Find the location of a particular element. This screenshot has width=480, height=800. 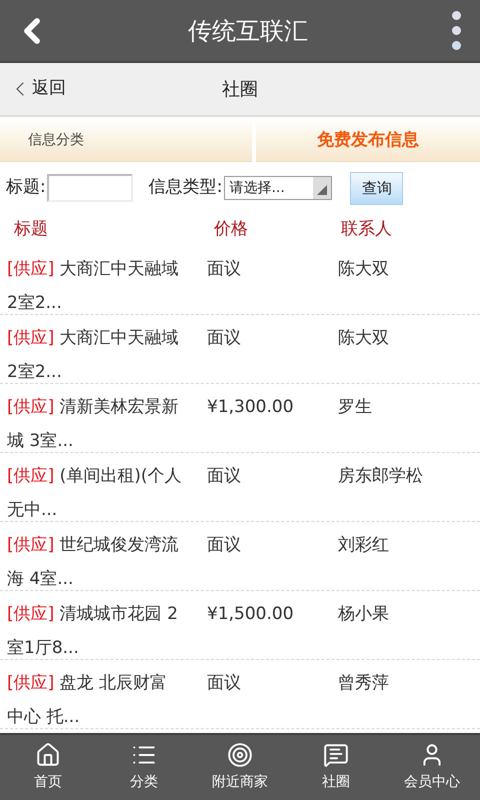

target-icon is located at coordinates (240, 755).